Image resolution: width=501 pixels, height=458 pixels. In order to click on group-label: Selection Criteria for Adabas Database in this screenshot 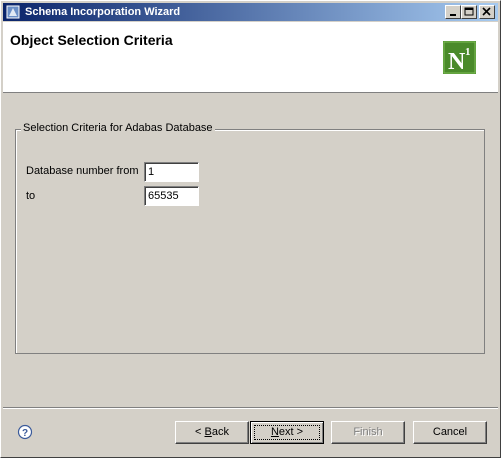, I will do `click(118, 128)`.